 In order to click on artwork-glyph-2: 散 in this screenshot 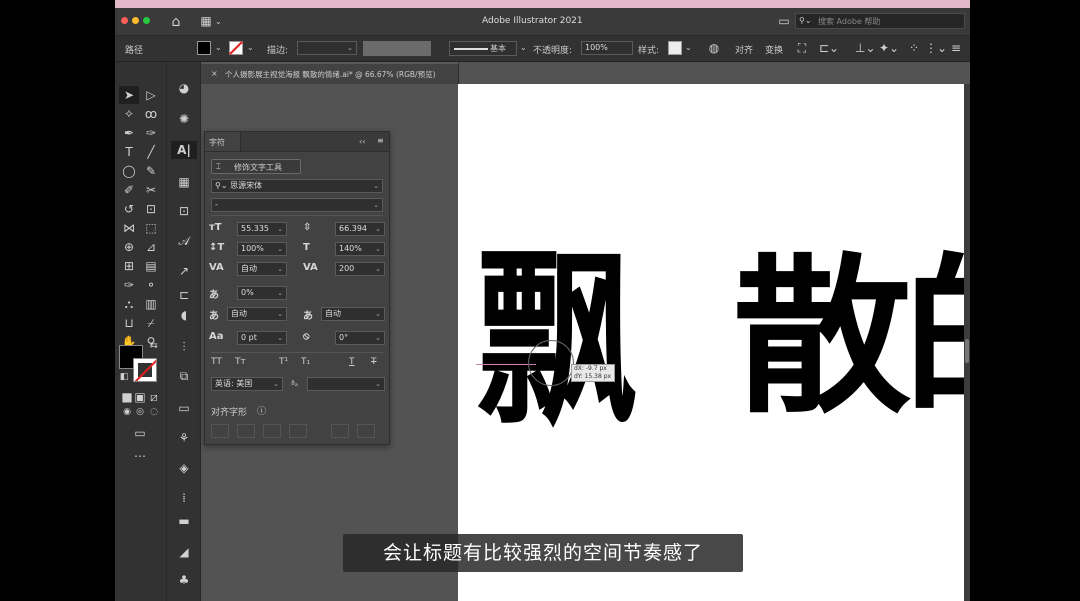, I will do `click(822, 337)`.